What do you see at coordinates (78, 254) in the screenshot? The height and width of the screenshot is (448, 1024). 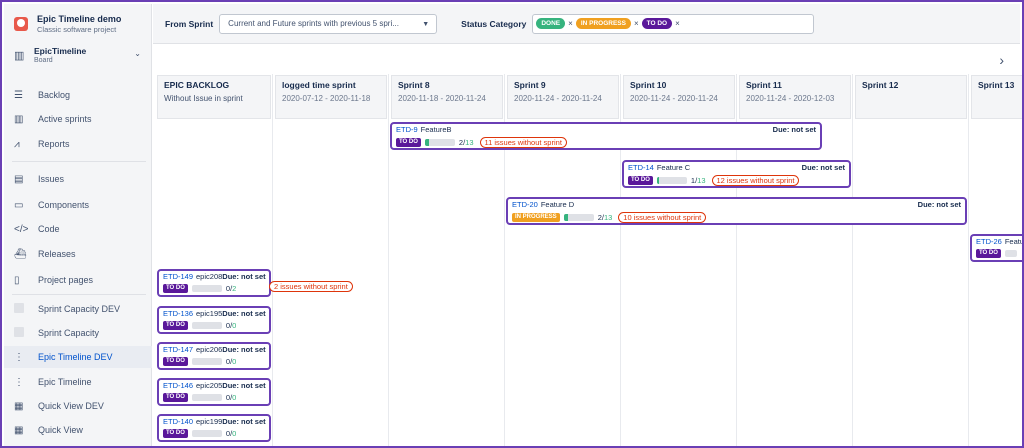 I see `sidebar-item-releases: ⛴ Releases` at bounding box center [78, 254].